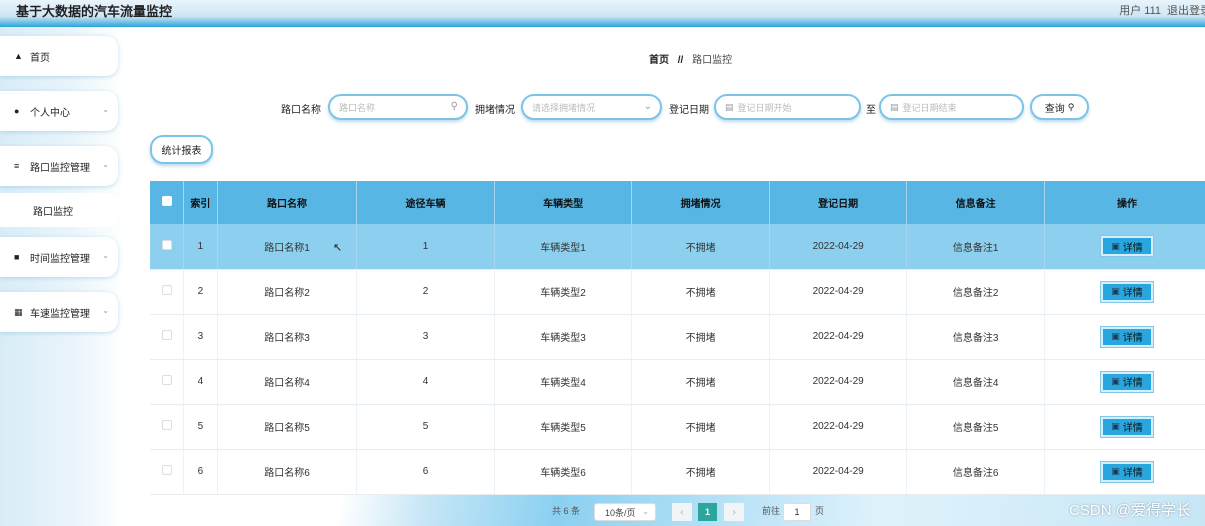 Image resolution: width=1205 pixels, height=526 pixels. I want to click on sidebar-item-label: 路口监控管理, so click(60, 168).